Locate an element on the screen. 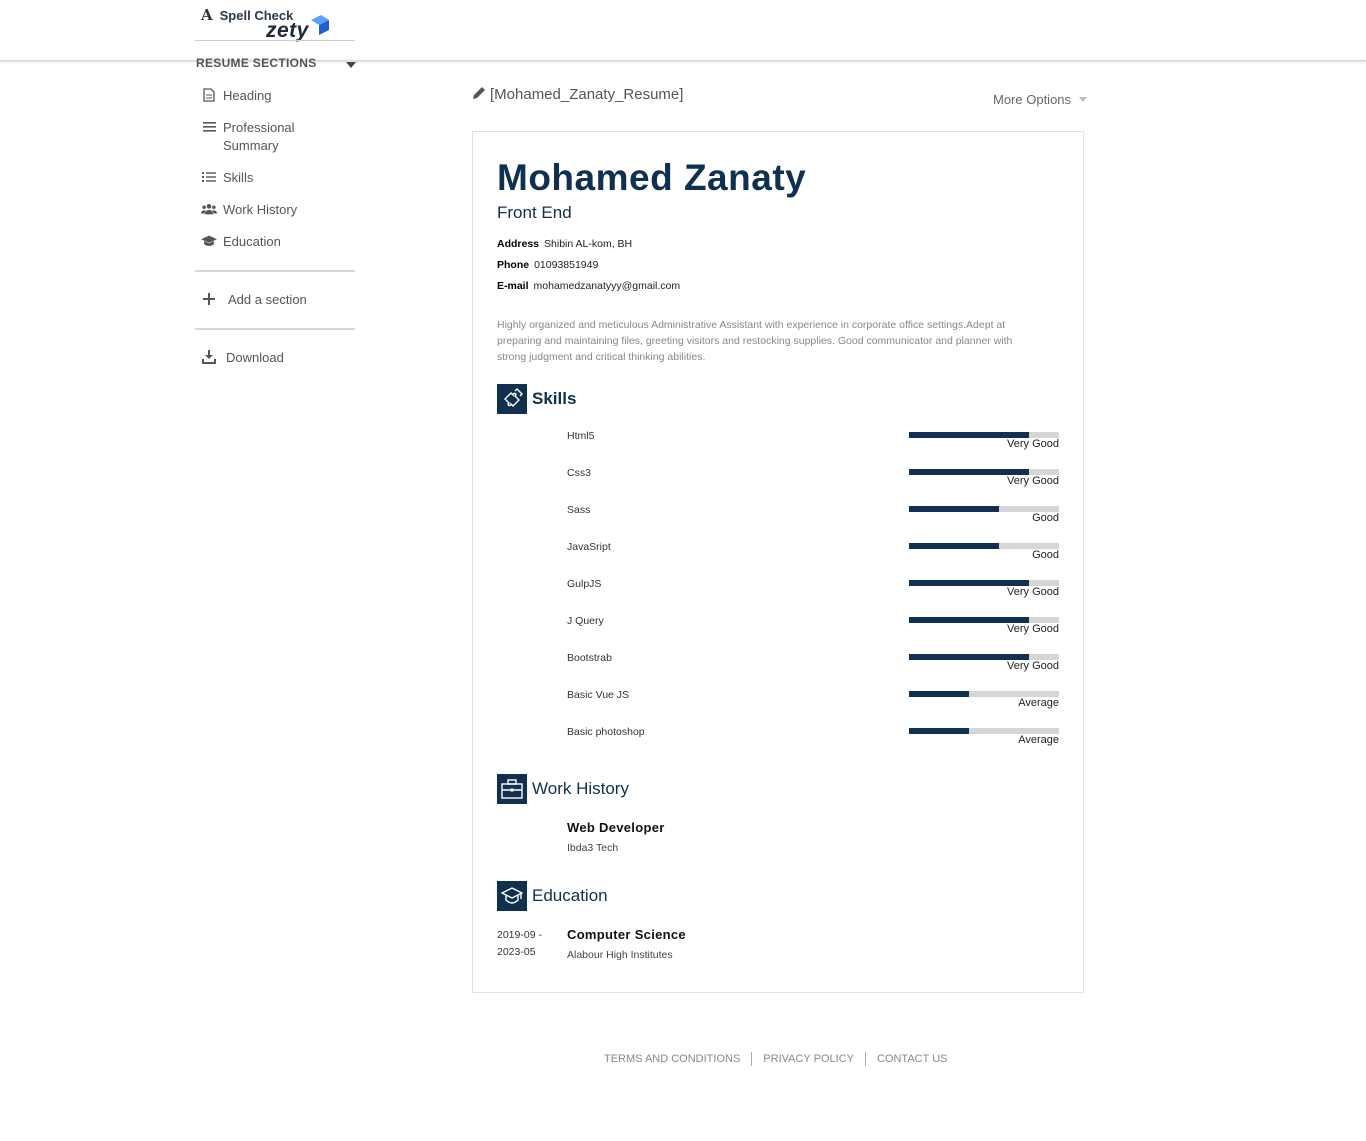 The width and height of the screenshot is (1366, 1141). address-value: Shibin AL-kom, BH is located at coordinates (588, 244).